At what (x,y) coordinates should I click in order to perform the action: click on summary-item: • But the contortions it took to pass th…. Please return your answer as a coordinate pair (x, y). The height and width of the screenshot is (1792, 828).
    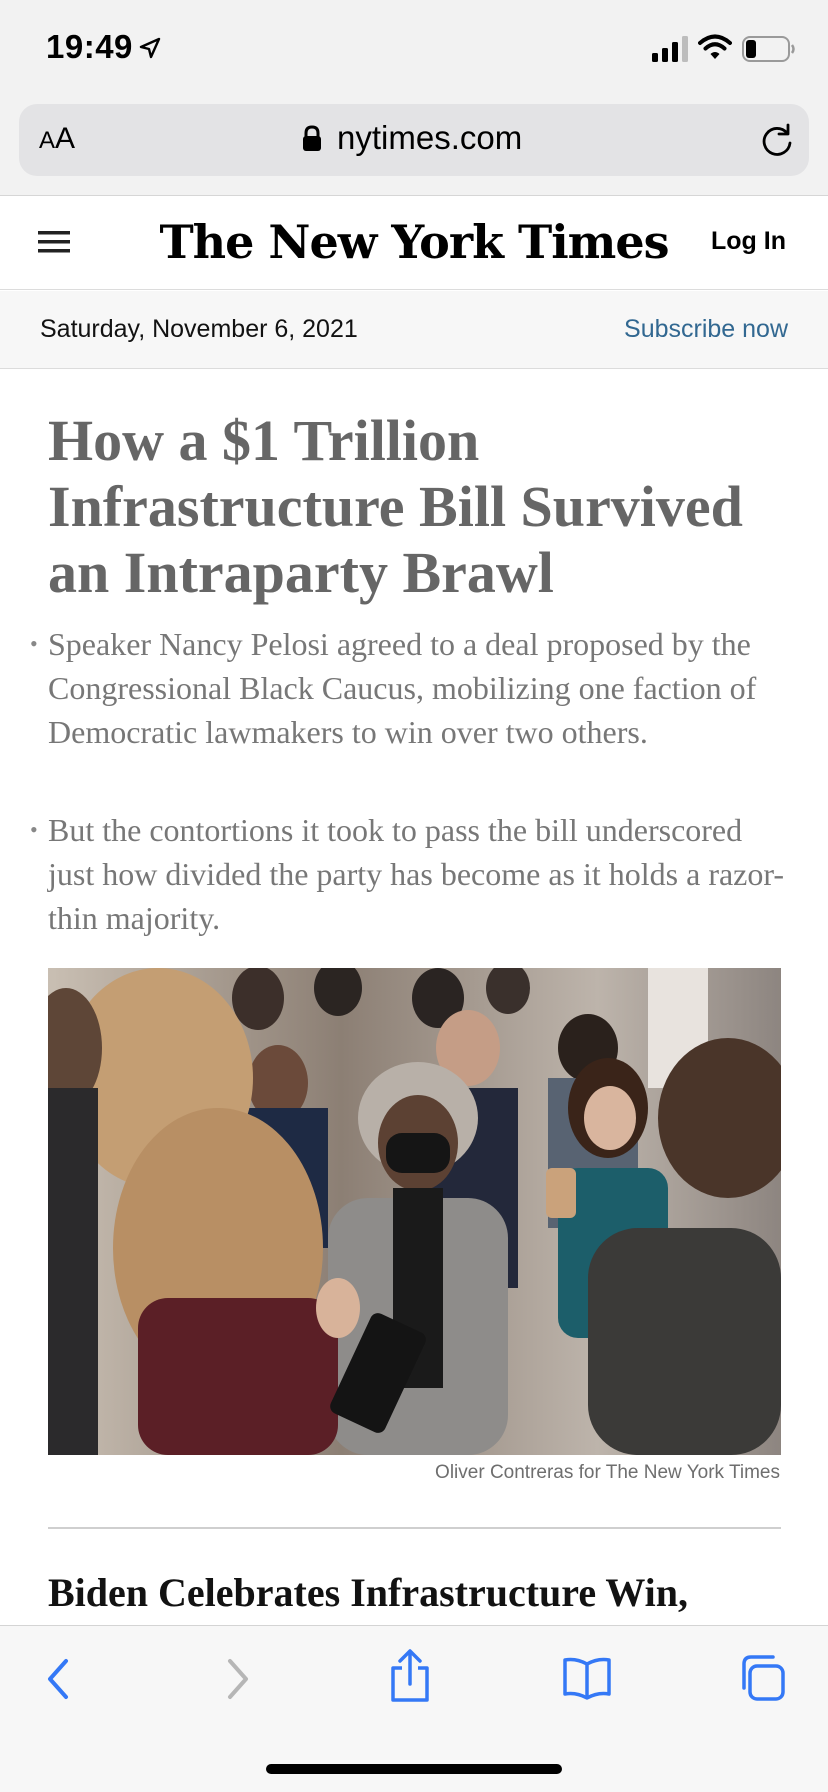
    Looking at the image, I should click on (409, 874).